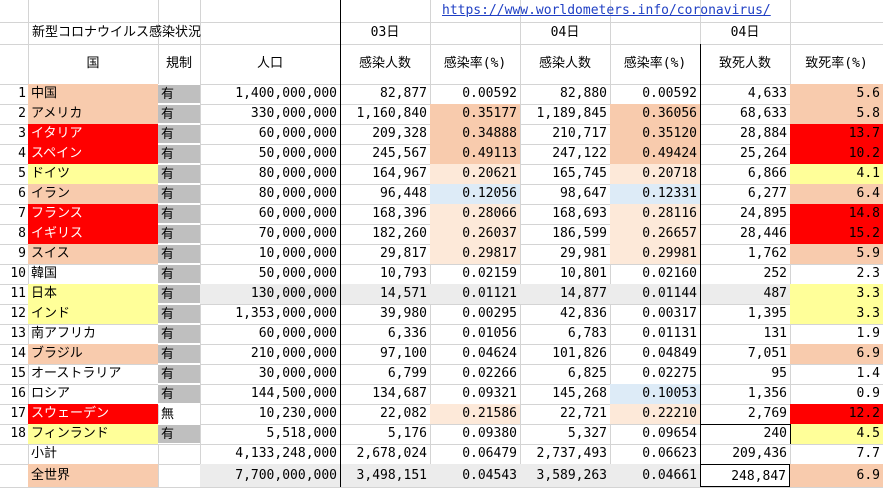 Image resolution: width=883 pixels, height=488 pixels. I want to click on fatality-cell: 5.9, so click(836, 254).